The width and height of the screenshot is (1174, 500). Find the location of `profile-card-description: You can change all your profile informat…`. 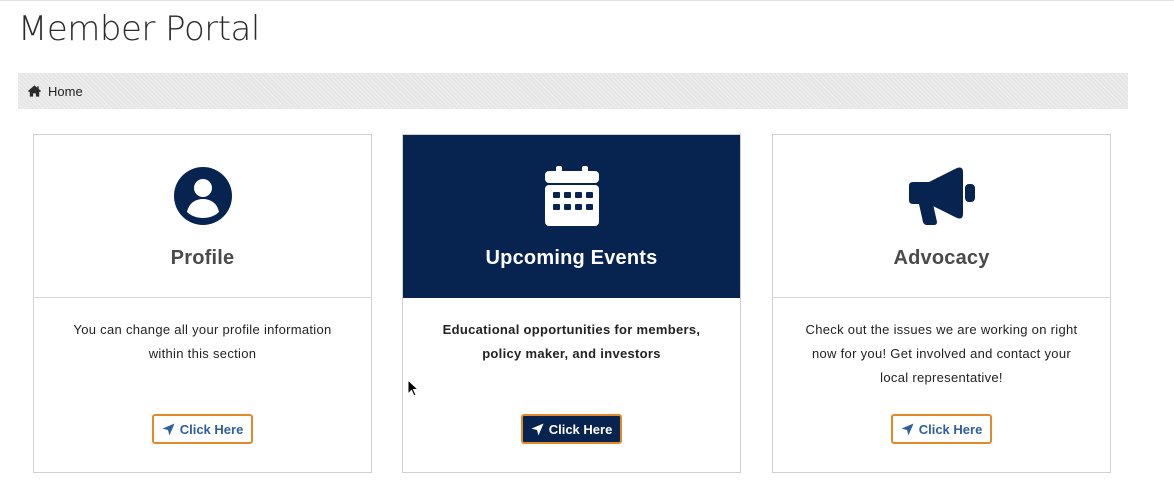

profile-card-description: You can change all your profile informat… is located at coordinates (202, 341).